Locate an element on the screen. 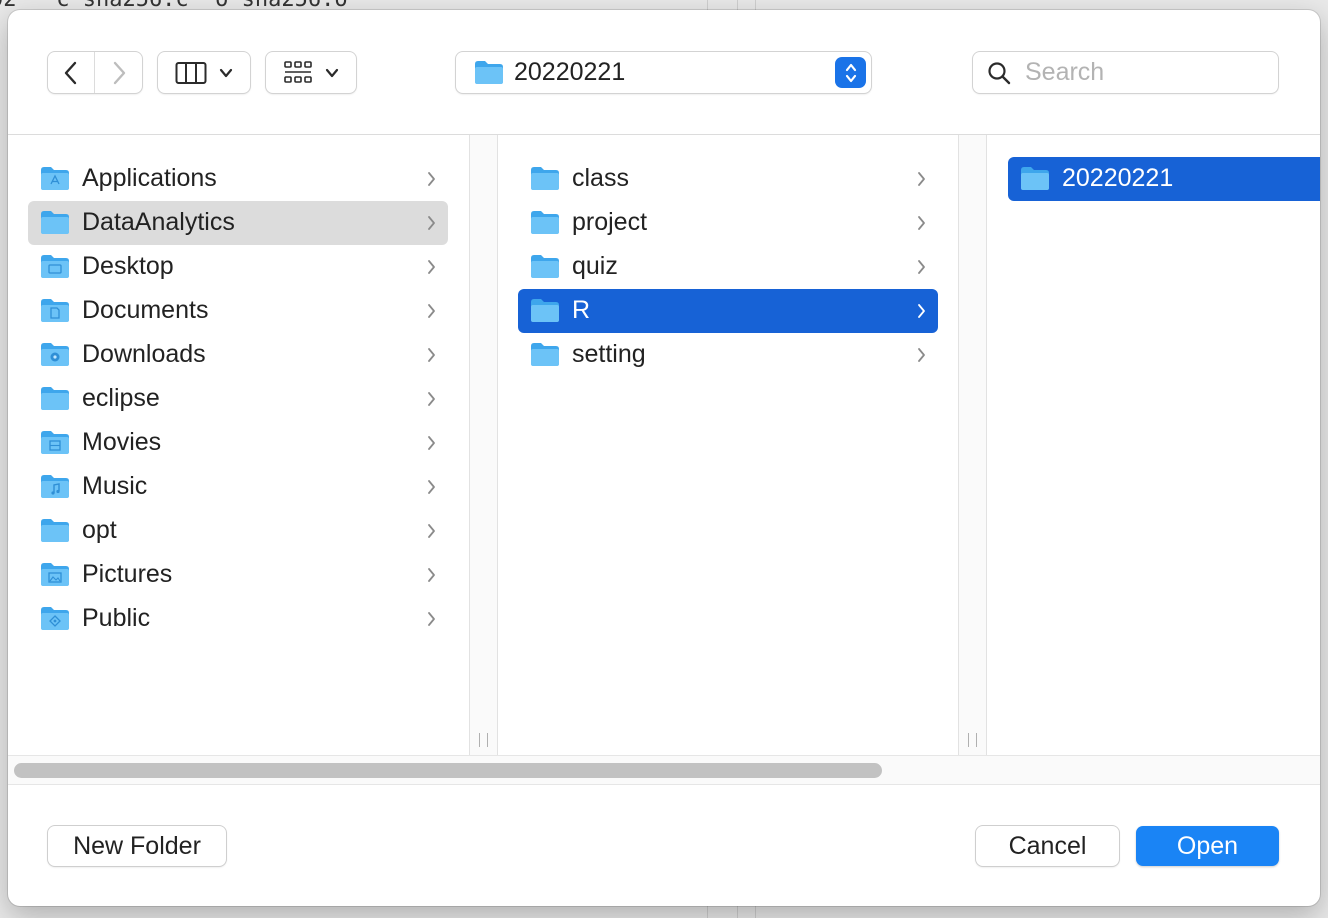 Image resolution: width=1328 pixels, height=918 pixels. folder-row: Downloads is located at coordinates (238, 355).